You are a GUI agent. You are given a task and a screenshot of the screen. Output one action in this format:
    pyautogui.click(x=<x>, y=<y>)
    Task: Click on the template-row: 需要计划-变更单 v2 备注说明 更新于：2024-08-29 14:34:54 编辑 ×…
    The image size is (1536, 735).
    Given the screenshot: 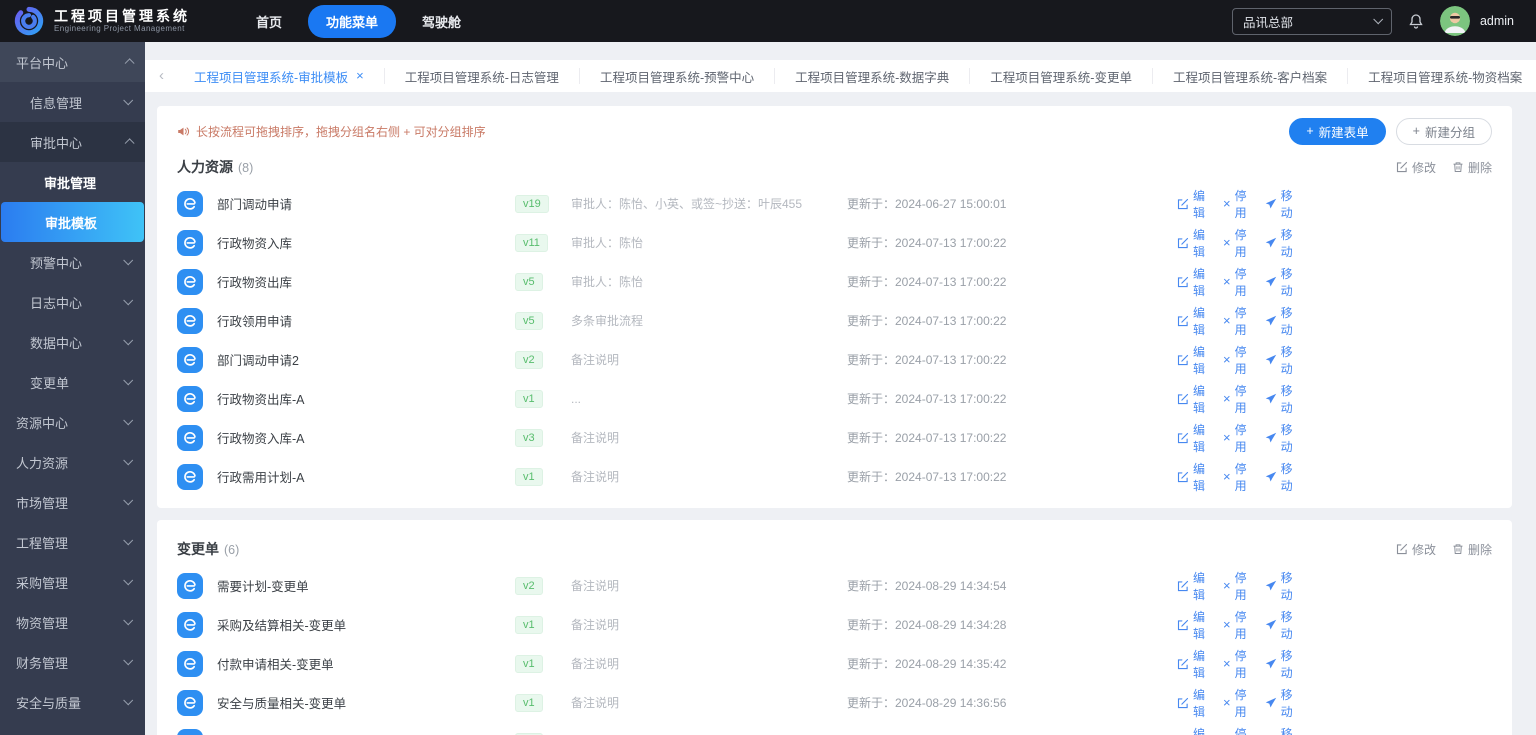 What is the action you would take?
    pyautogui.click(x=834, y=585)
    